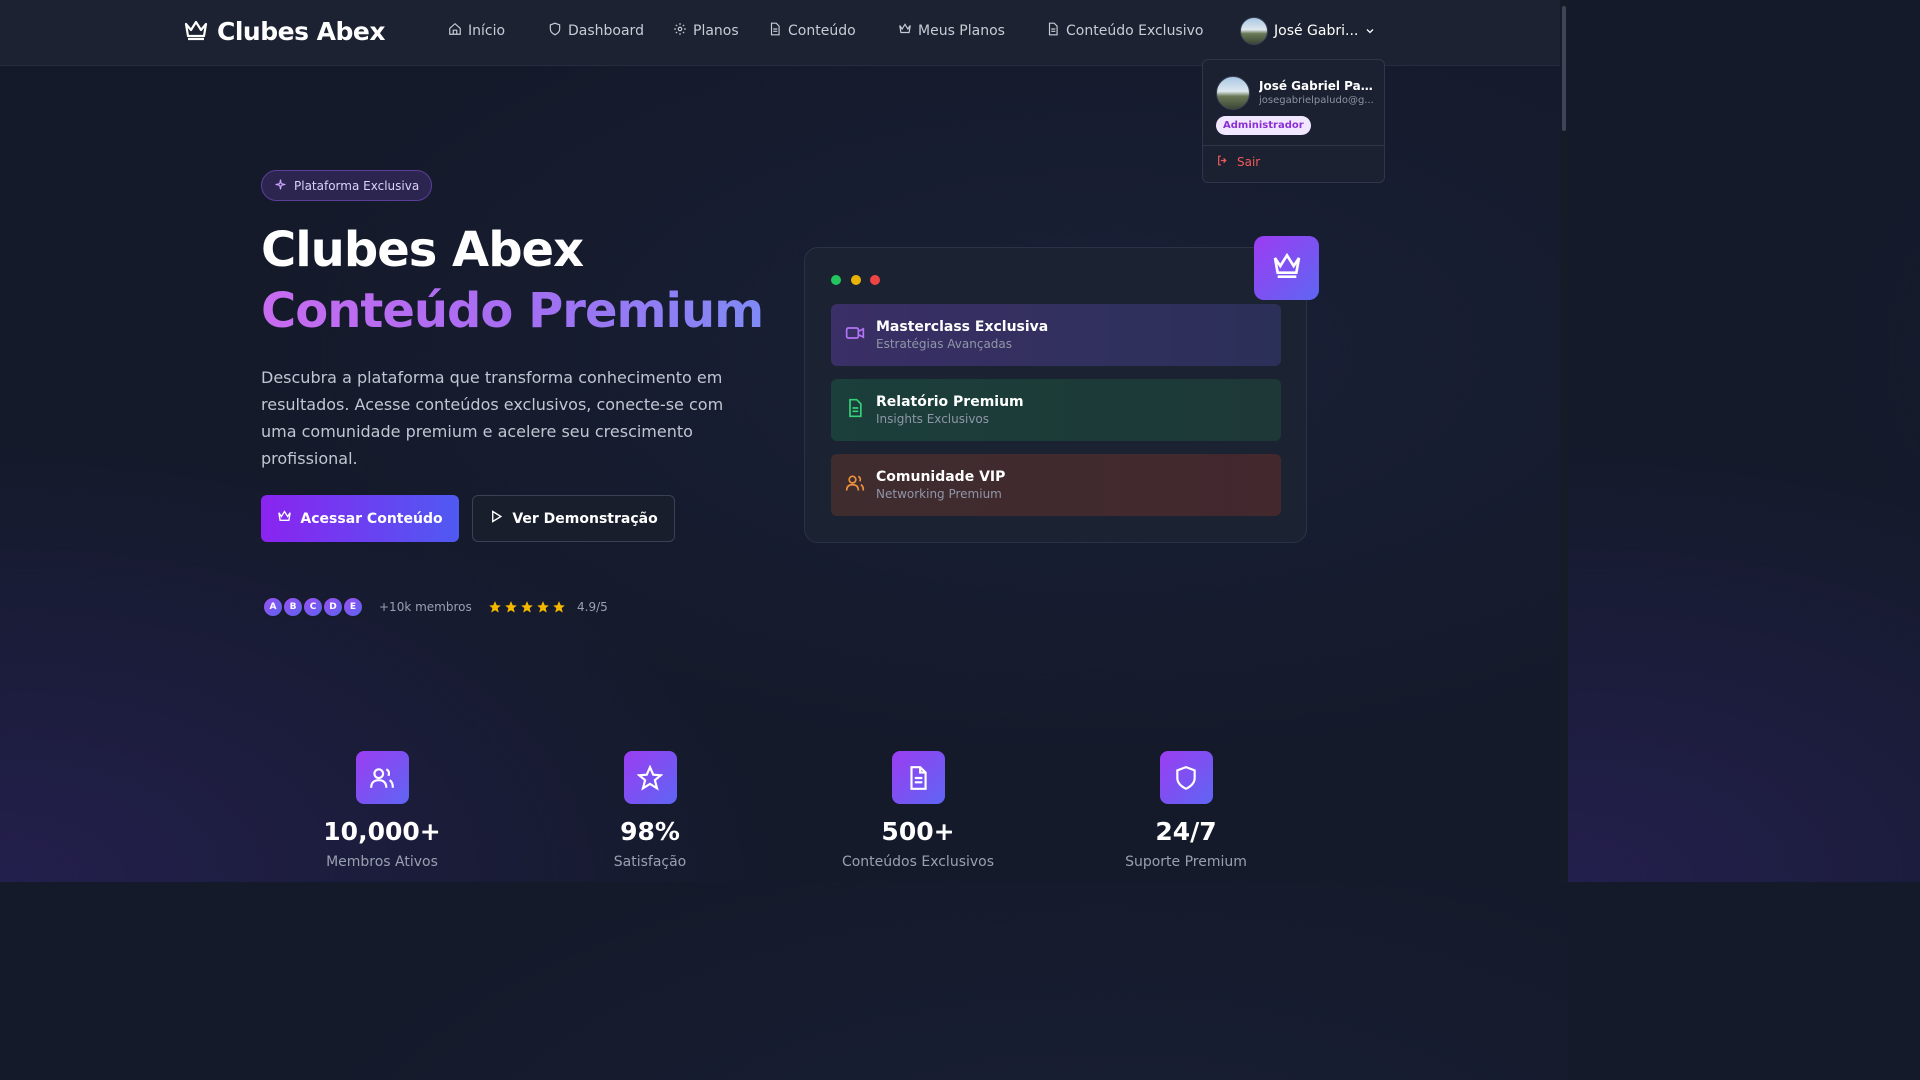 This screenshot has height=1080, width=1920. Describe the element at coordinates (1056, 485) in the screenshot. I see `card-comunidade: Comunidade VIP Networking Premium` at that location.